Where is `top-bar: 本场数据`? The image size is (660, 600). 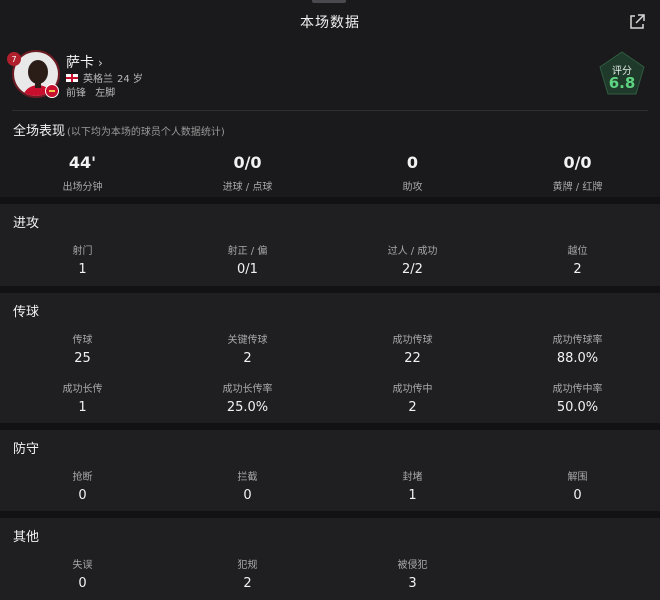
top-bar: 本场数据 is located at coordinates (330, 22).